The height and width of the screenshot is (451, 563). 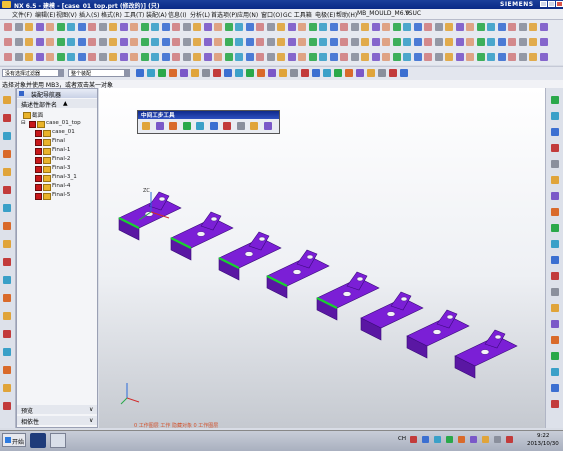 What do you see at coordinates (186, 126) in the screenshot?
I see `step-tool-icon` at bounding box center [186, 126].